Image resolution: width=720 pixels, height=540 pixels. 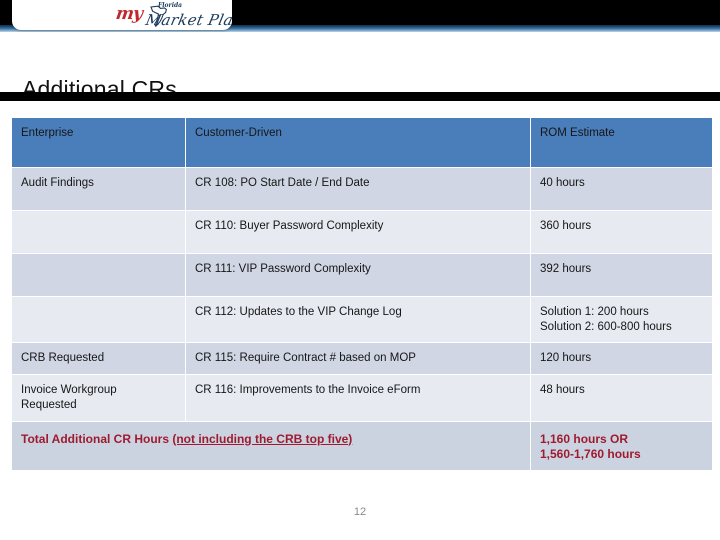 I want to click on logo-inner: my Florida Market Place, so click(x=122, y=15).